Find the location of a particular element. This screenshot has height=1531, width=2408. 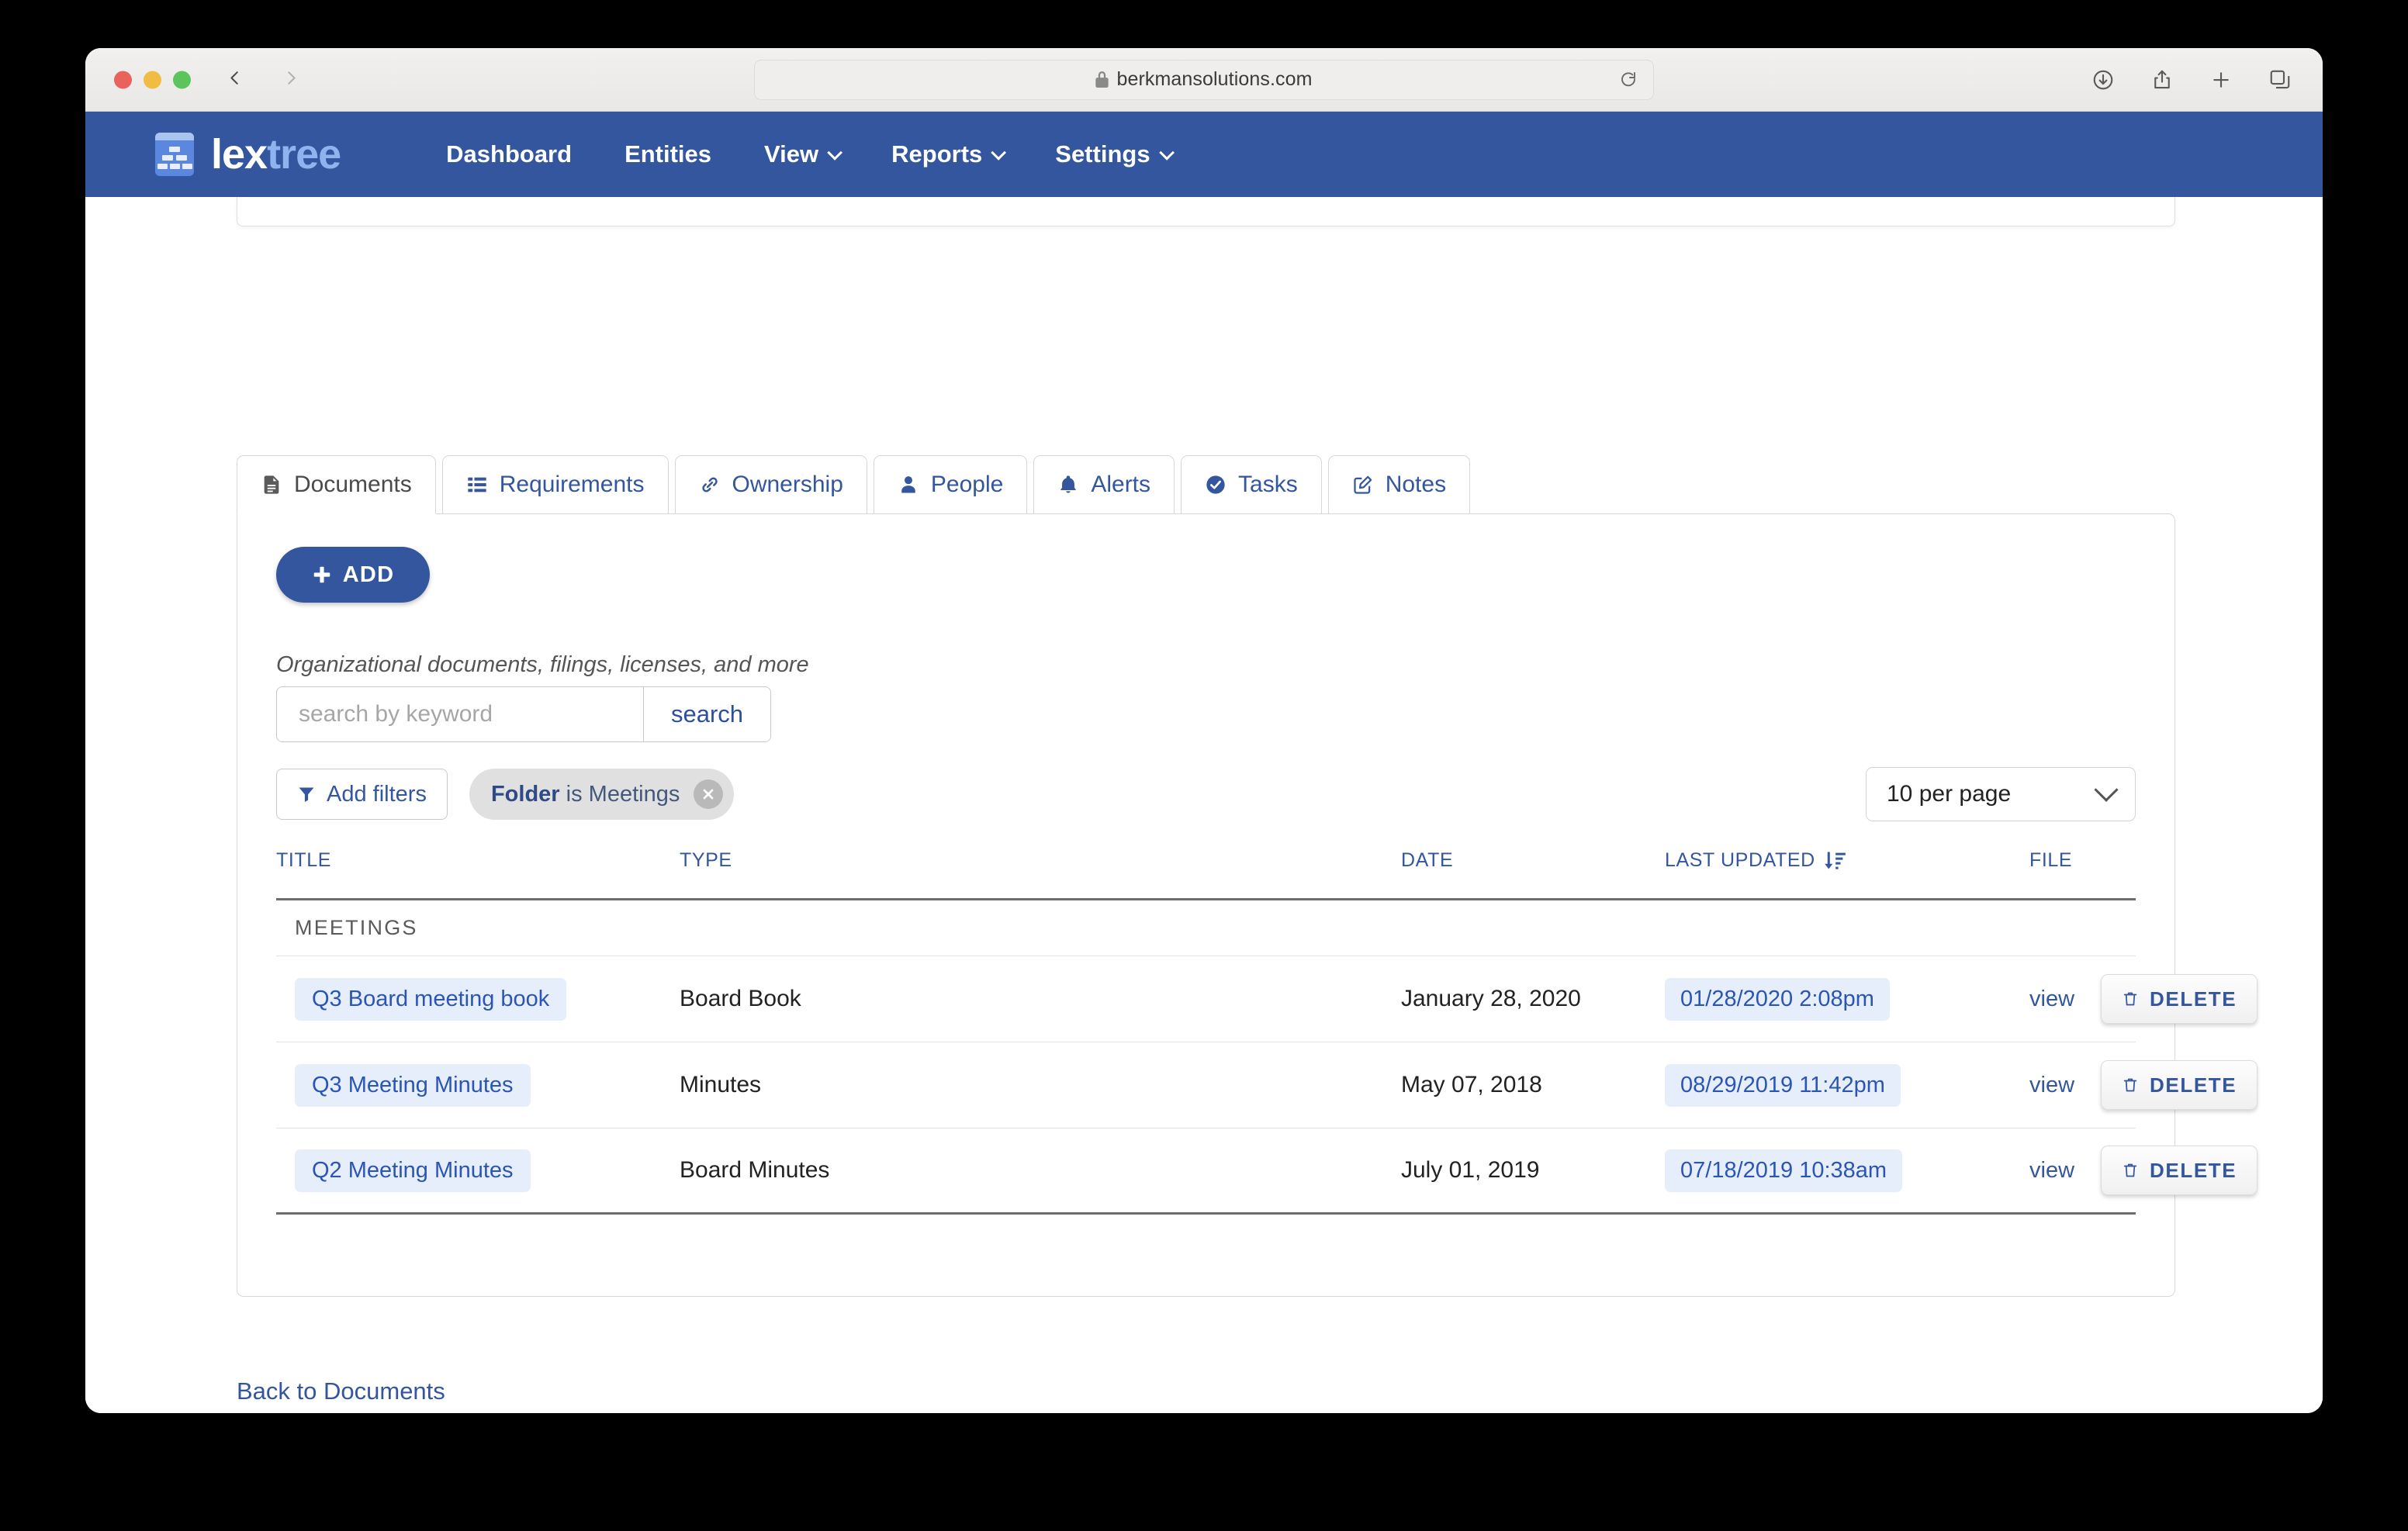

column-header-date: DATE is located at coordinates (1533, 860).